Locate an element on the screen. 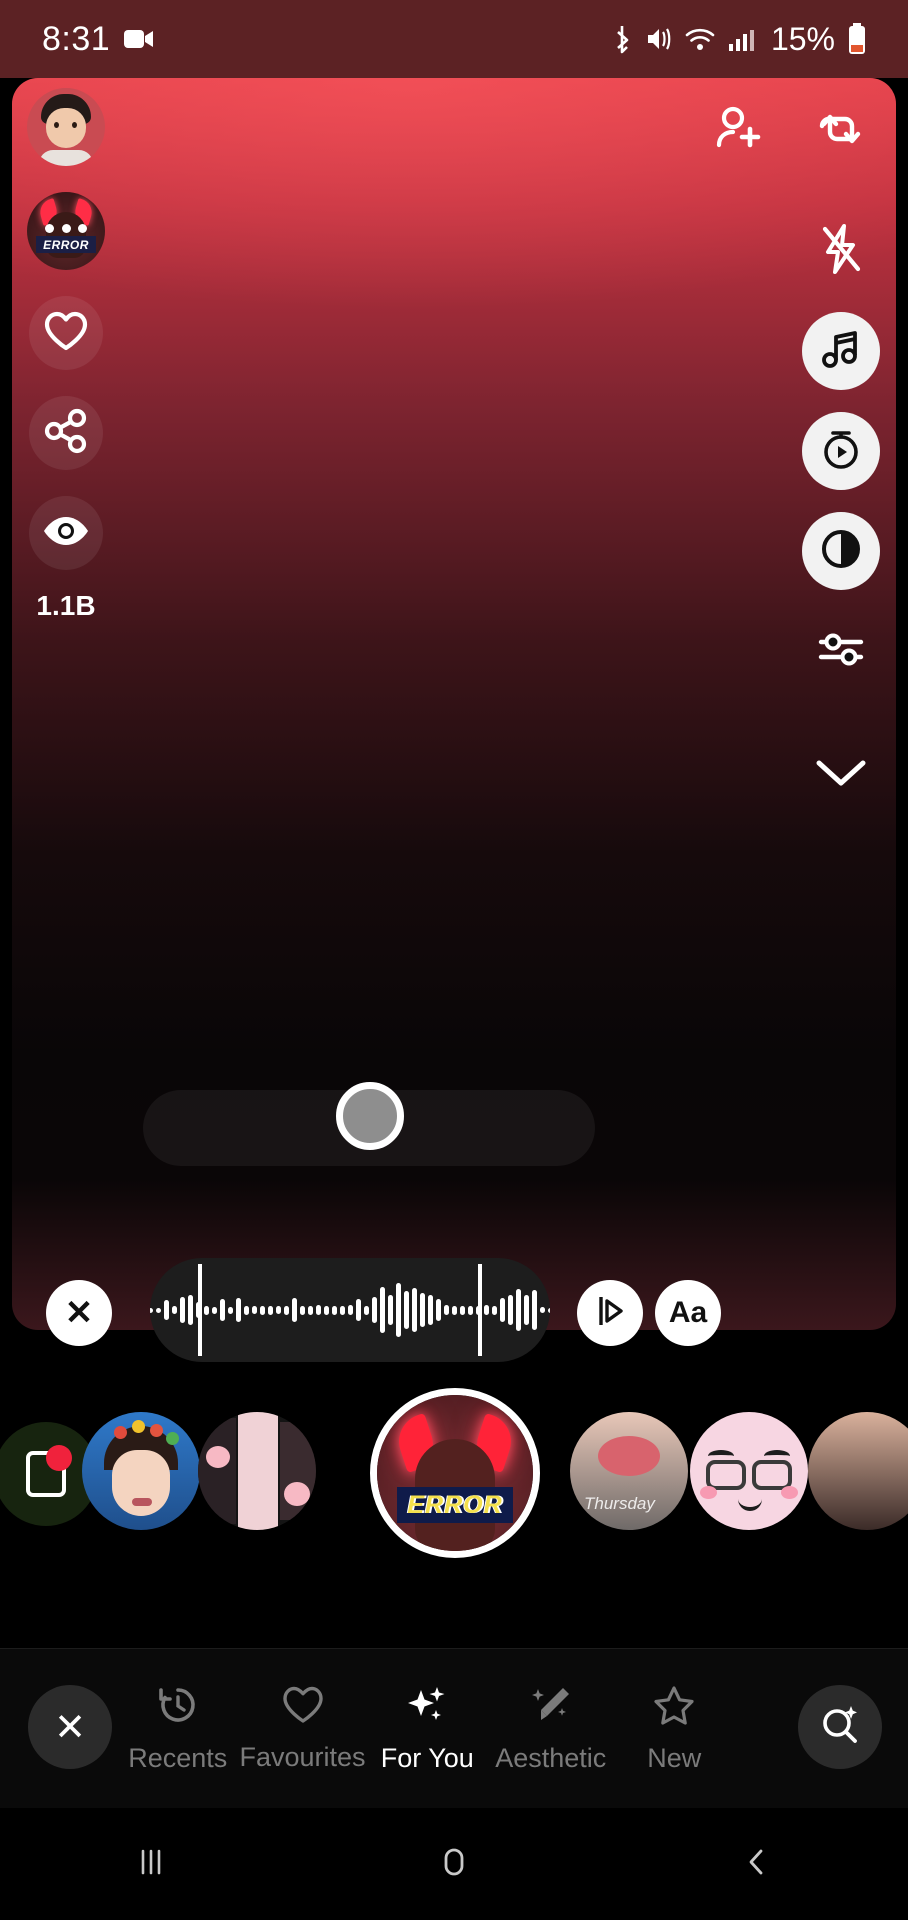 The image size is (908, 1920). effects-carousel: ERROR Thursday is located at coordinates (454, 1486).